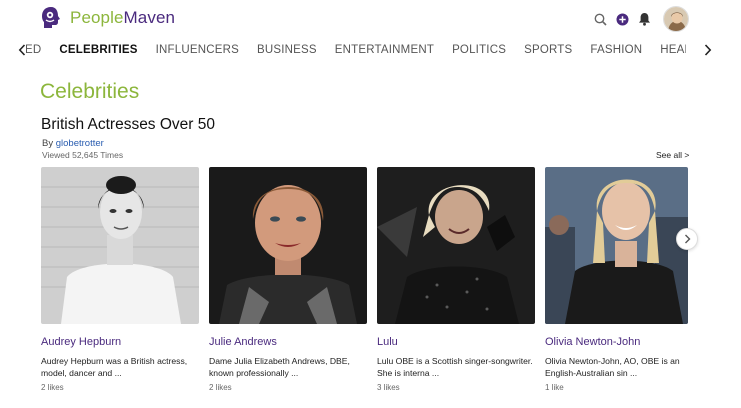  What do you see at coordinates (90, 91) in the screenshot?
I see `section-title: Celebrities` at bounding box center [90, 91].